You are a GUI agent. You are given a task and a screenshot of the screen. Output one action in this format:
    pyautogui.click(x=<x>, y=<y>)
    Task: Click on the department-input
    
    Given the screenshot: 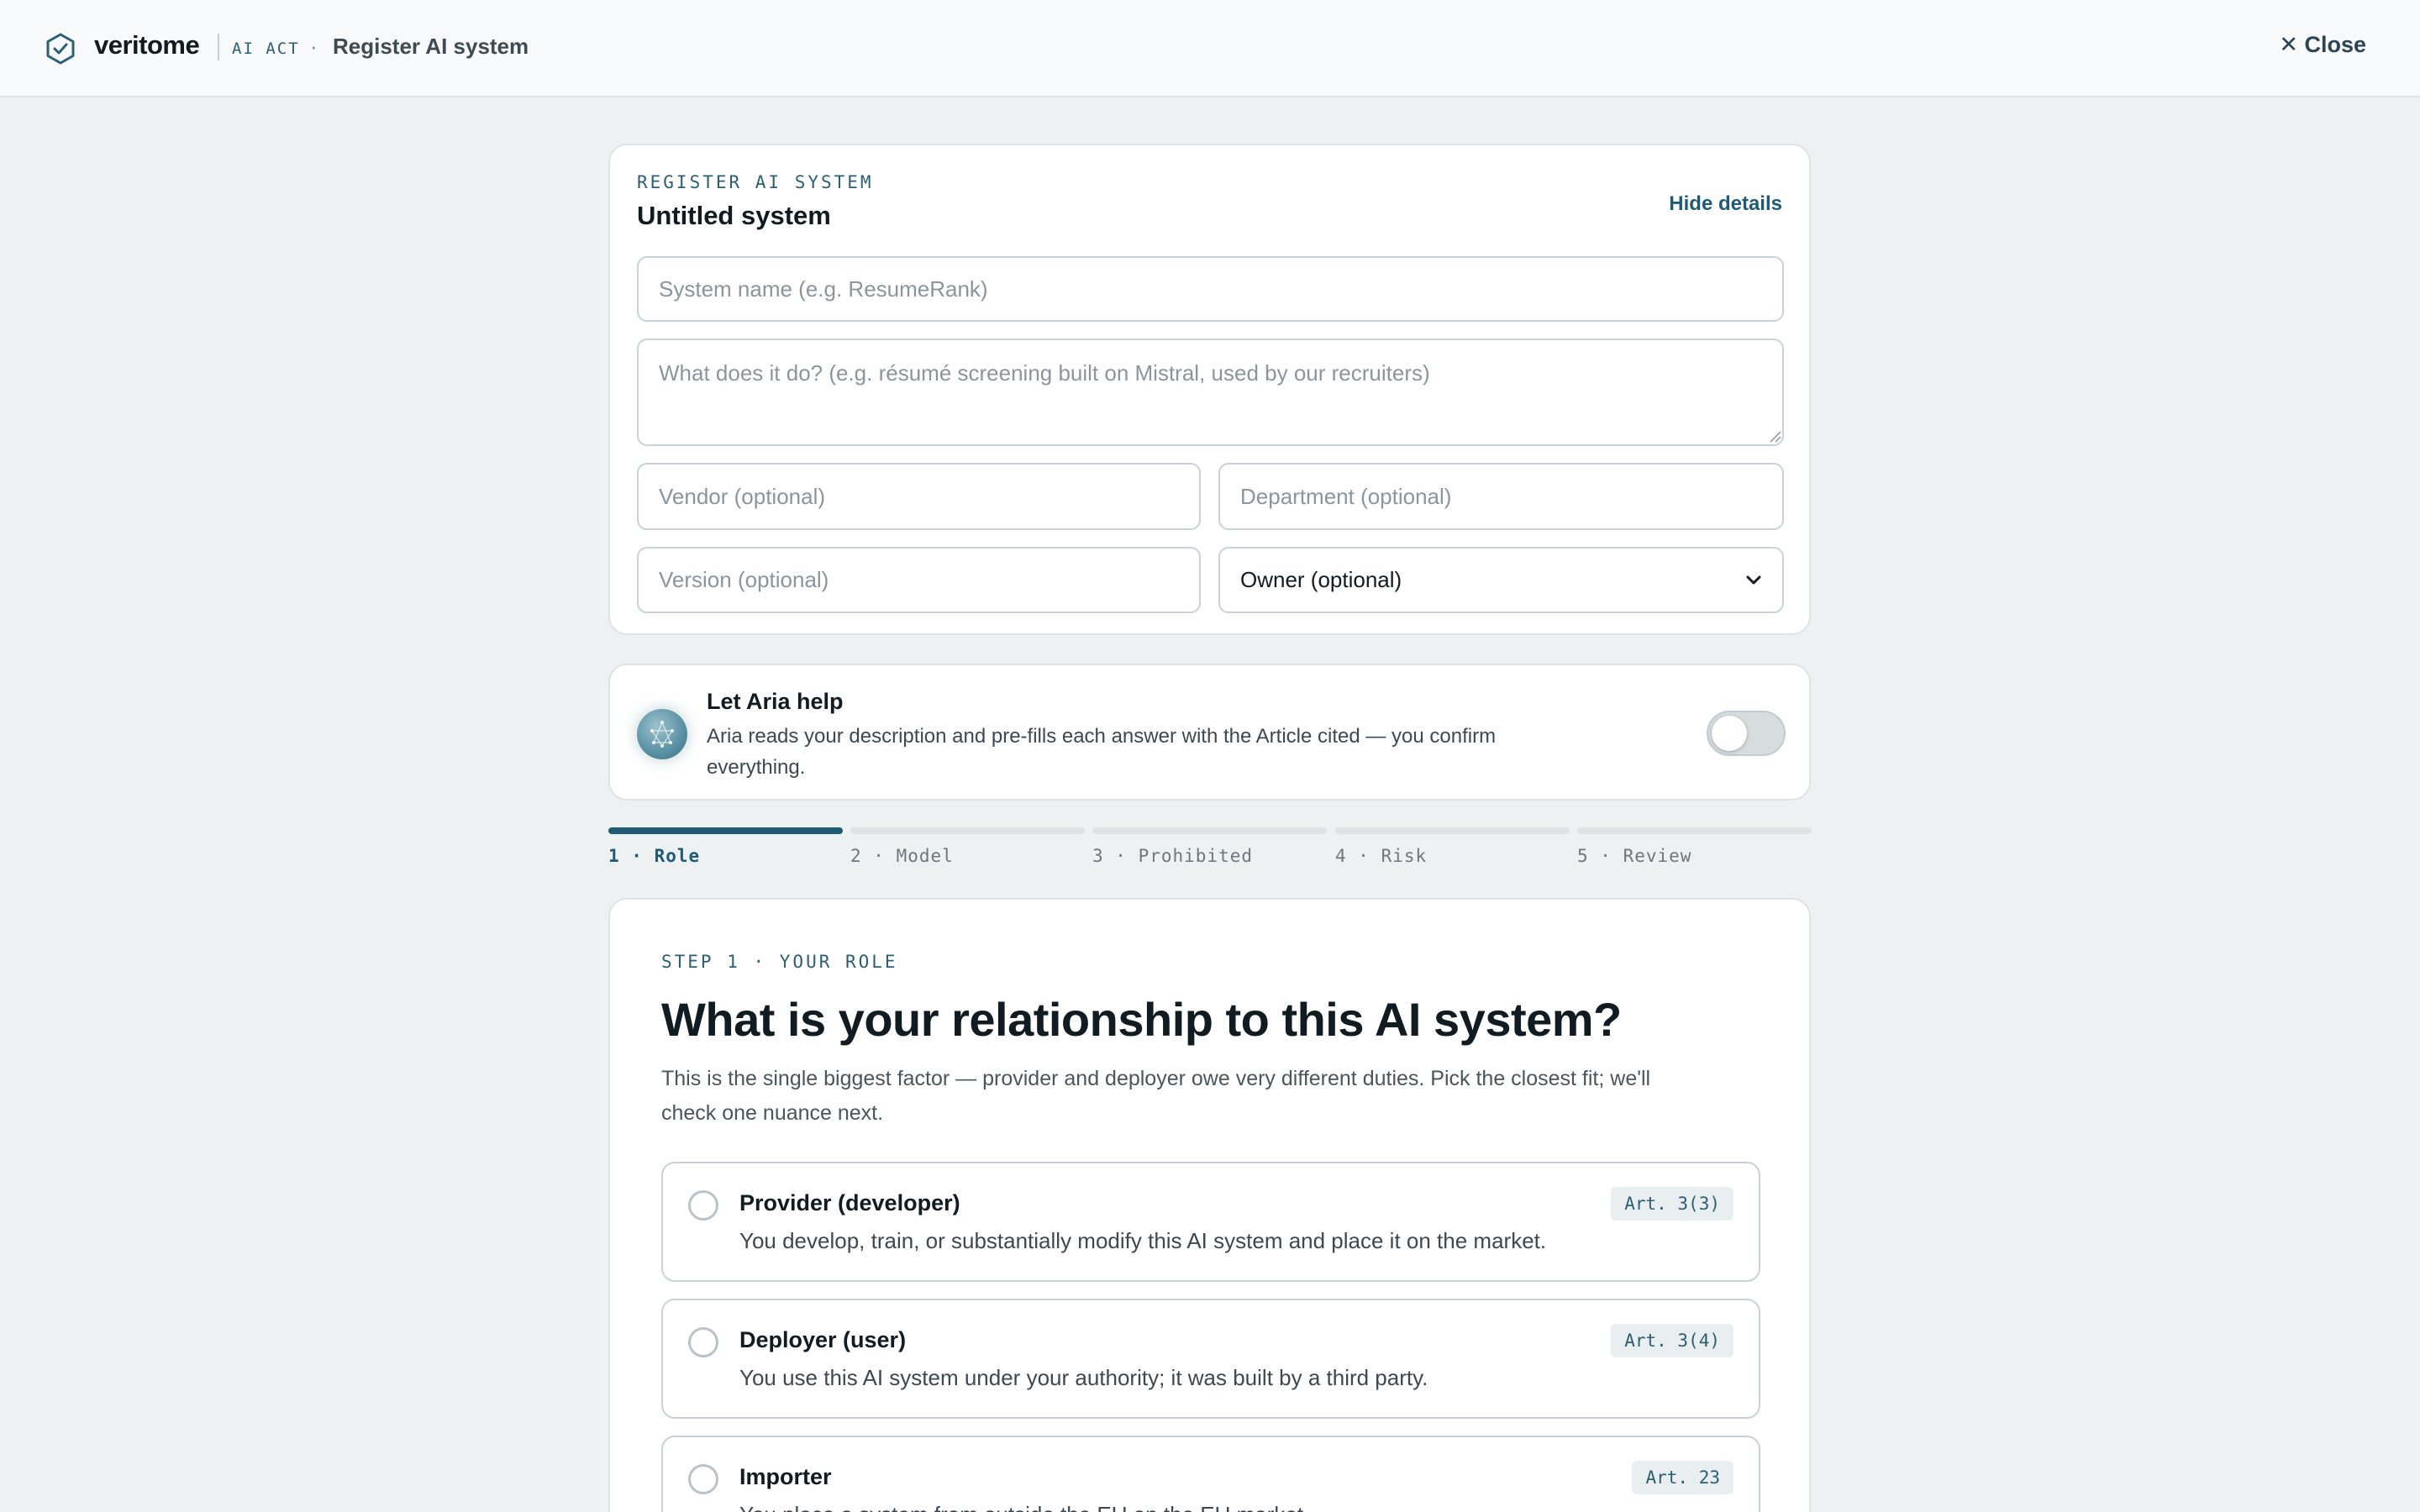 What is the action you would take?
    pyautogui.click(x=1501, y=496)
    